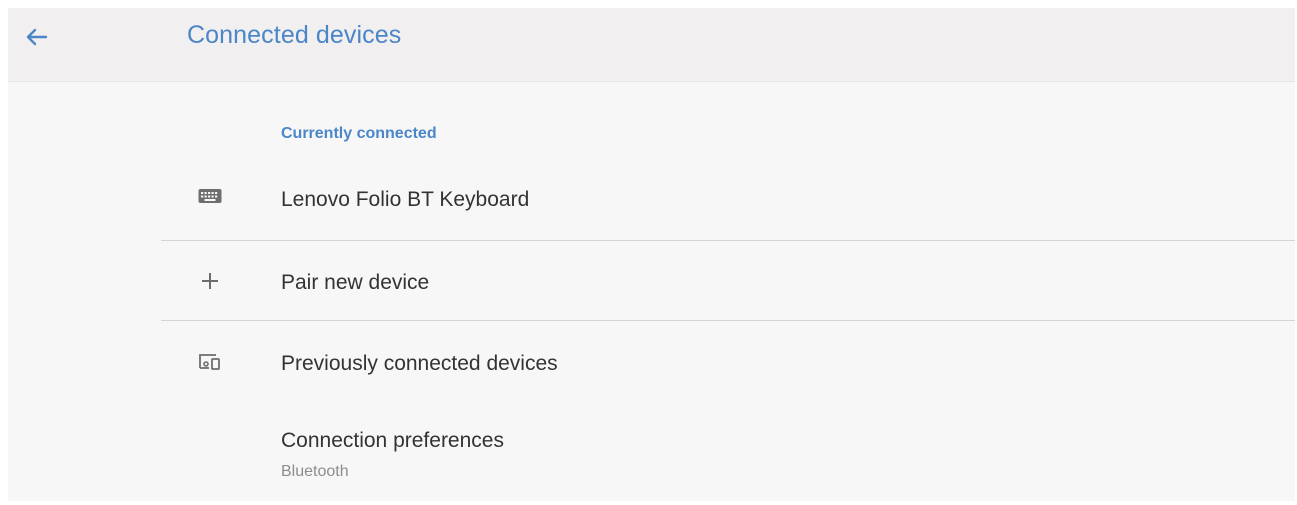  I want to click on app-bar: Connected devices, so click(651, 45).